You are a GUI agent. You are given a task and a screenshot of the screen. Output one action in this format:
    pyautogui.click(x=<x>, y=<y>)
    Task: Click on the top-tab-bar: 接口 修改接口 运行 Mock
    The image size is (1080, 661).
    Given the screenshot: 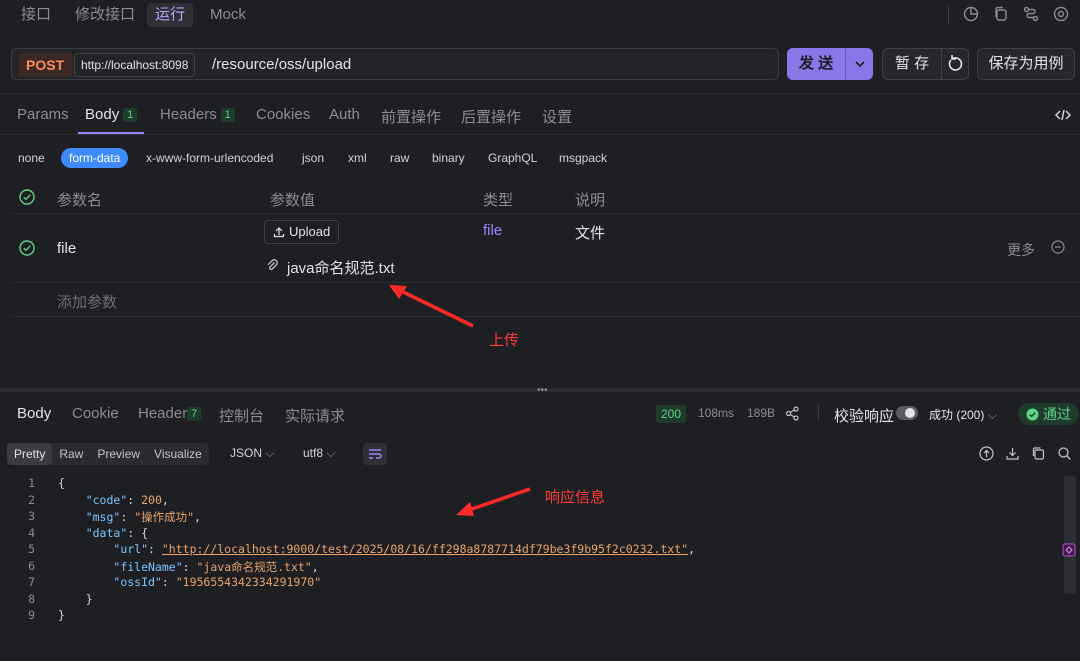 What is the action you would take?
    pyautogui.click(x=540, y=16)
    